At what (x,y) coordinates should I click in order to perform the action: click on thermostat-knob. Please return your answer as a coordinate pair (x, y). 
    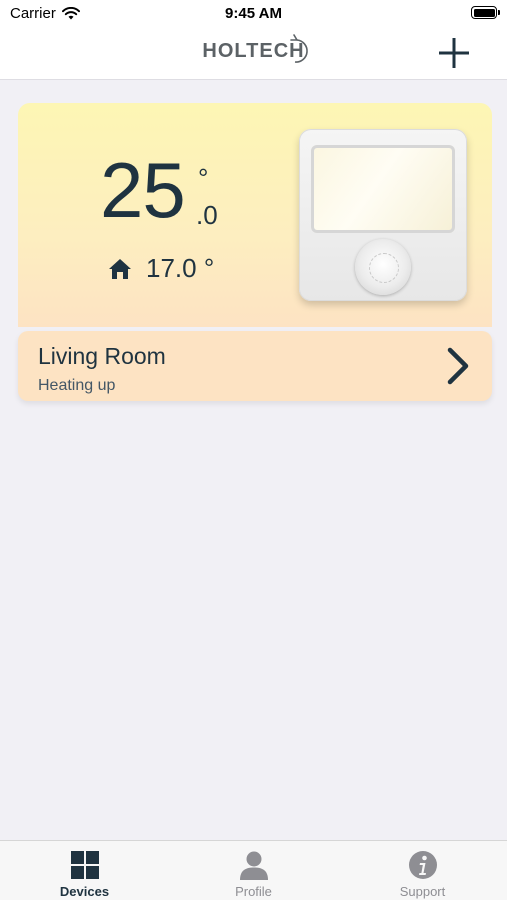
    Looking at the image, I should click on (383, 267).